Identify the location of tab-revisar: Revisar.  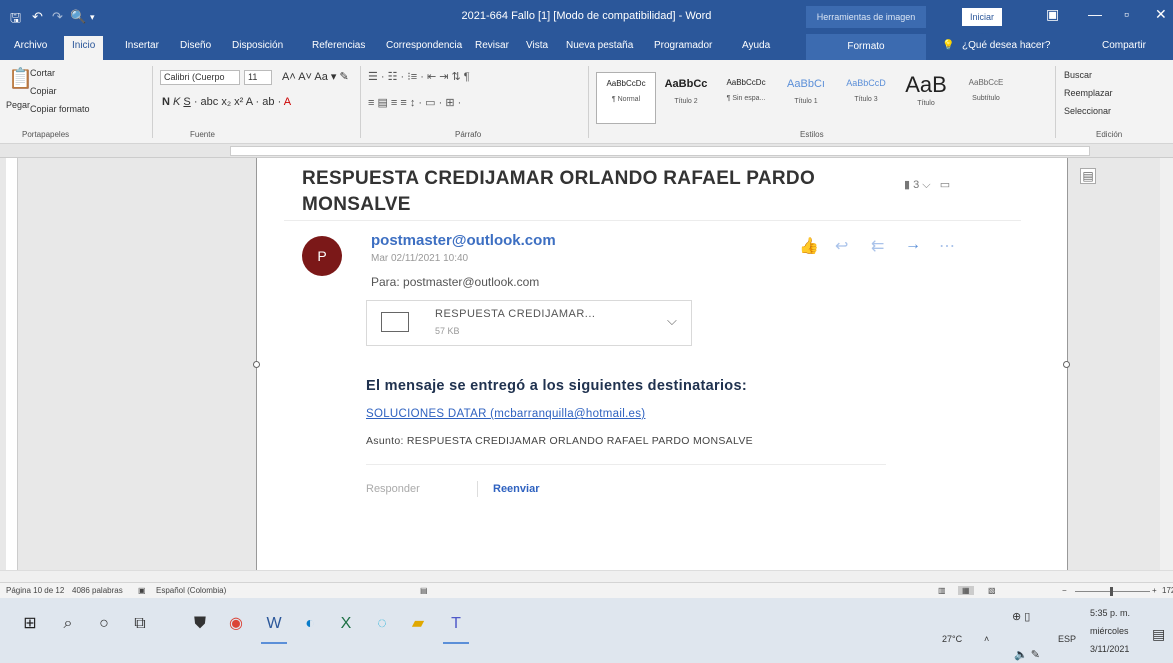
(492, 45).